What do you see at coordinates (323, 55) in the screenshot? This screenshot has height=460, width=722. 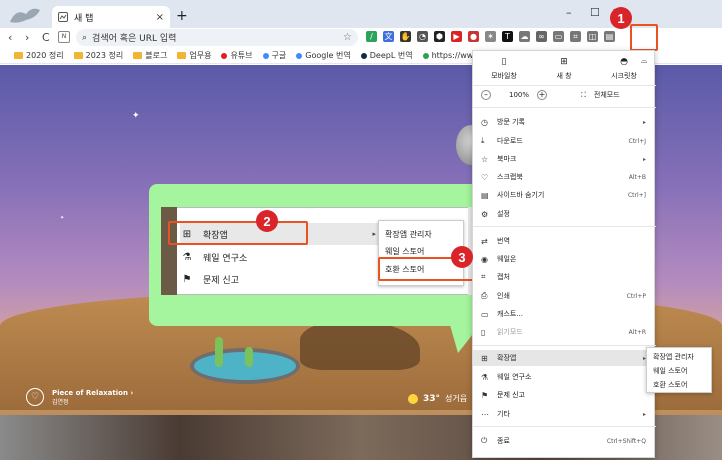 I see `bookmark-item: Google 번역` at bounding box center [323, 55].